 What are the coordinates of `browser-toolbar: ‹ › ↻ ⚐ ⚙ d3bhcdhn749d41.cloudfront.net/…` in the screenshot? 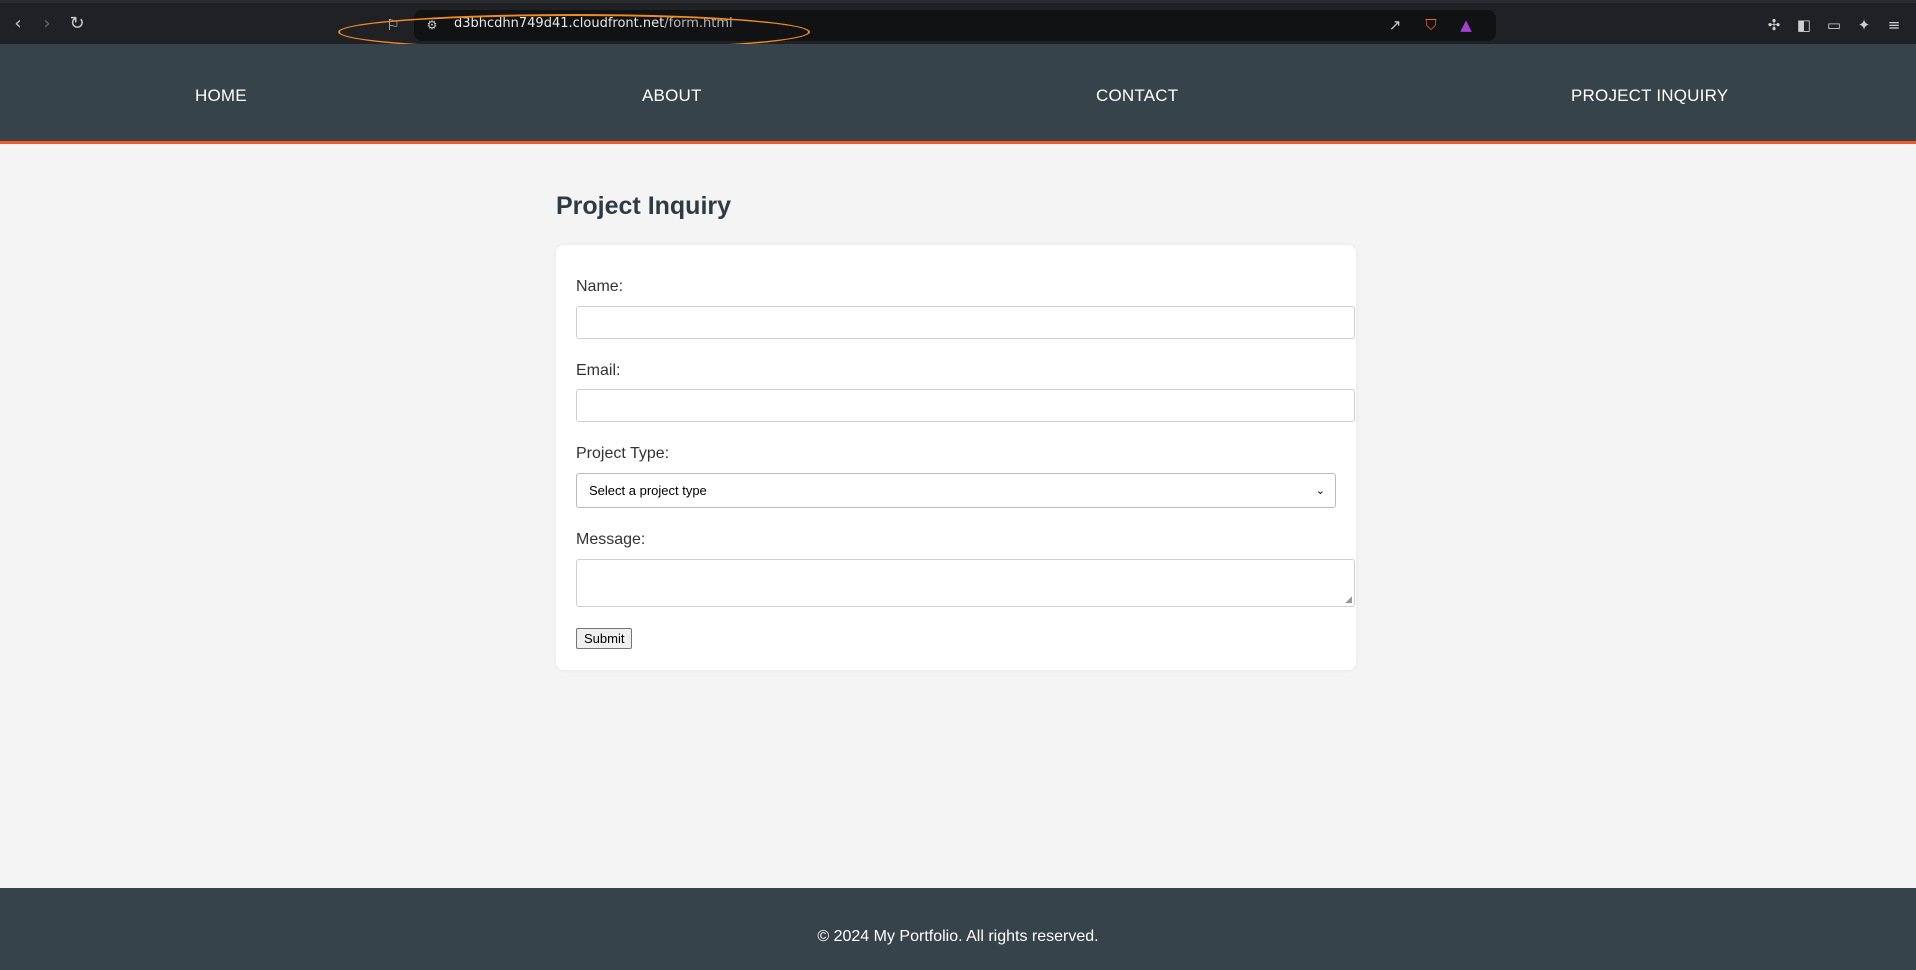 It's located at (958, 22).